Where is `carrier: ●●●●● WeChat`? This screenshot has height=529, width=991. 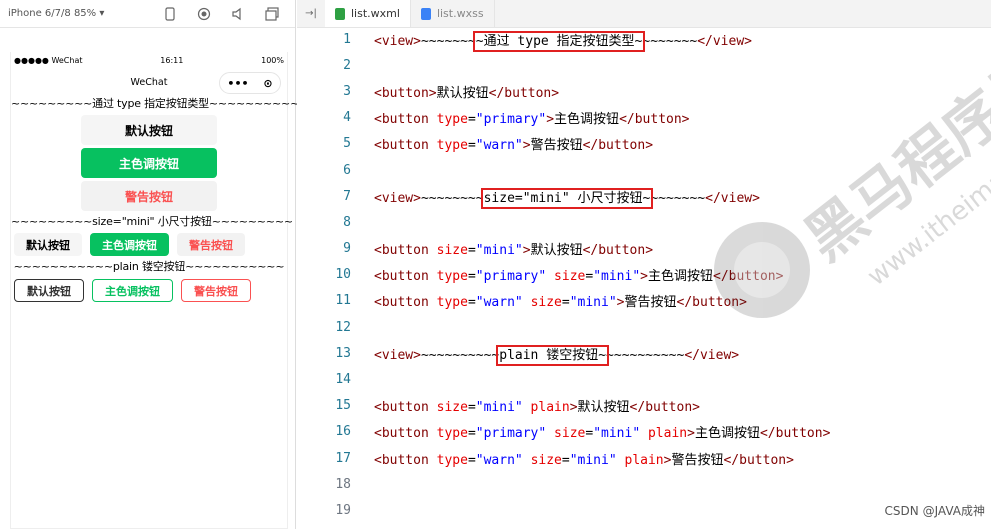
carrier: ●●●●● WeChat is located at coordinates (48, 60).